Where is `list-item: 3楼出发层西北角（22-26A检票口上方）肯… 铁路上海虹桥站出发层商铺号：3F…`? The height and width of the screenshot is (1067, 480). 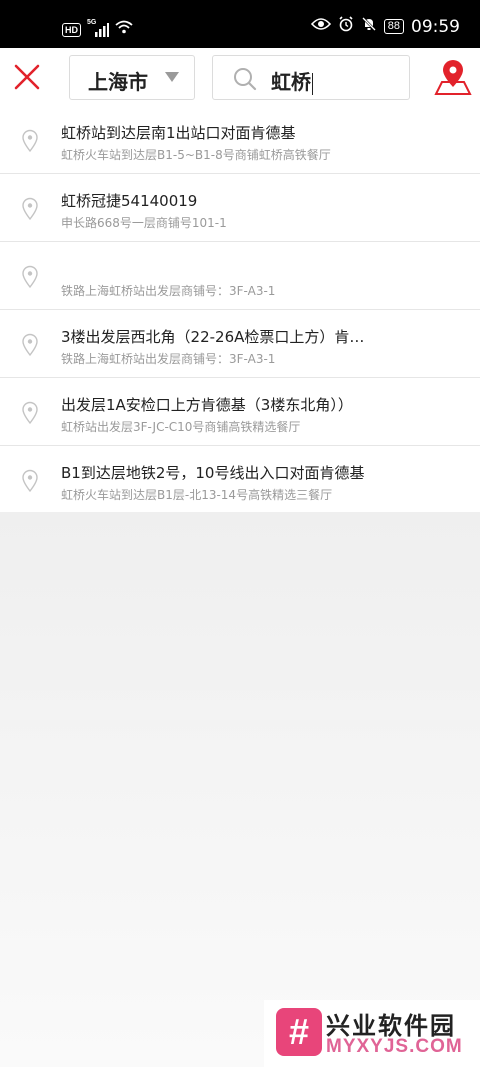
list-item: 3楼出发层西北角（22-26A检票口上方）肯… 铁路上海虹桥站出发层商铺号：3F… is located at coordinates (240, 344).